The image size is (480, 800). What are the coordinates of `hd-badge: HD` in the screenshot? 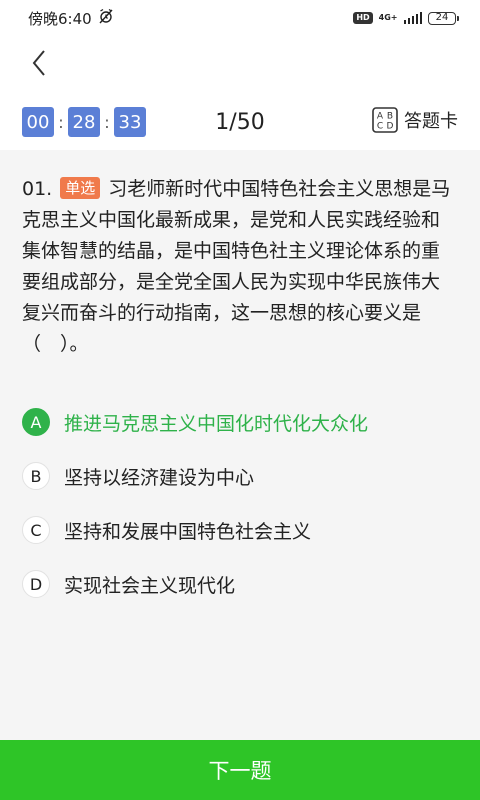 It's located at (363, 18).